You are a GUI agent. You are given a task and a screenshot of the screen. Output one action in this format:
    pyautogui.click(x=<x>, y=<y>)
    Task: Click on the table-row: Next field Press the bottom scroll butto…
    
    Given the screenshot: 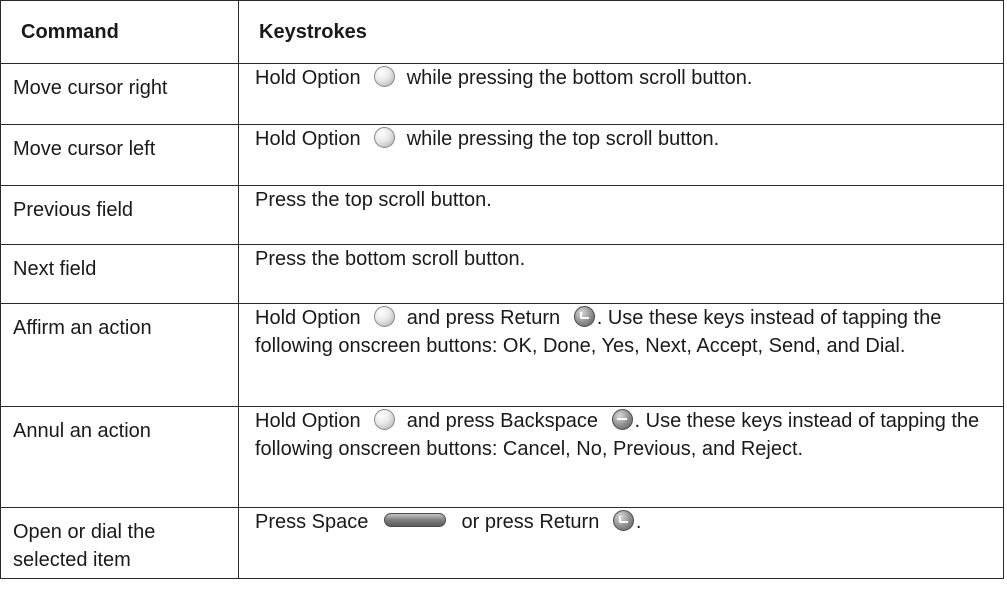 What is the action you would take?
    pyautogui.click(x=502, y=274)
    